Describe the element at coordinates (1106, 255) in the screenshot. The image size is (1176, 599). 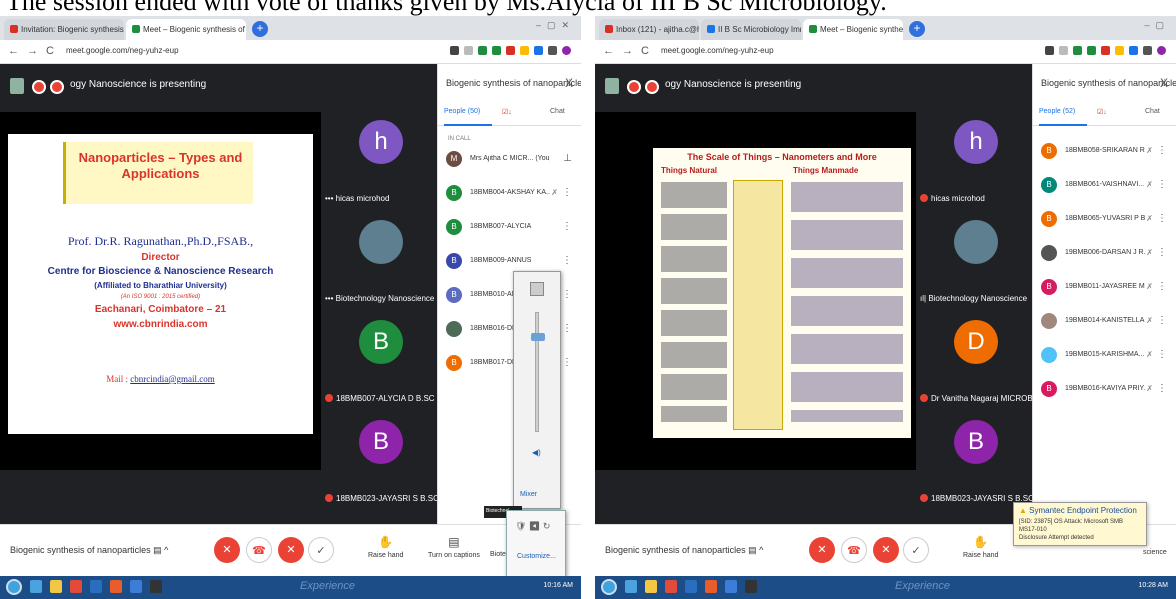
I see `list-item: 19BMB006-DARSAN J R... ✗ ⋮` at that location.